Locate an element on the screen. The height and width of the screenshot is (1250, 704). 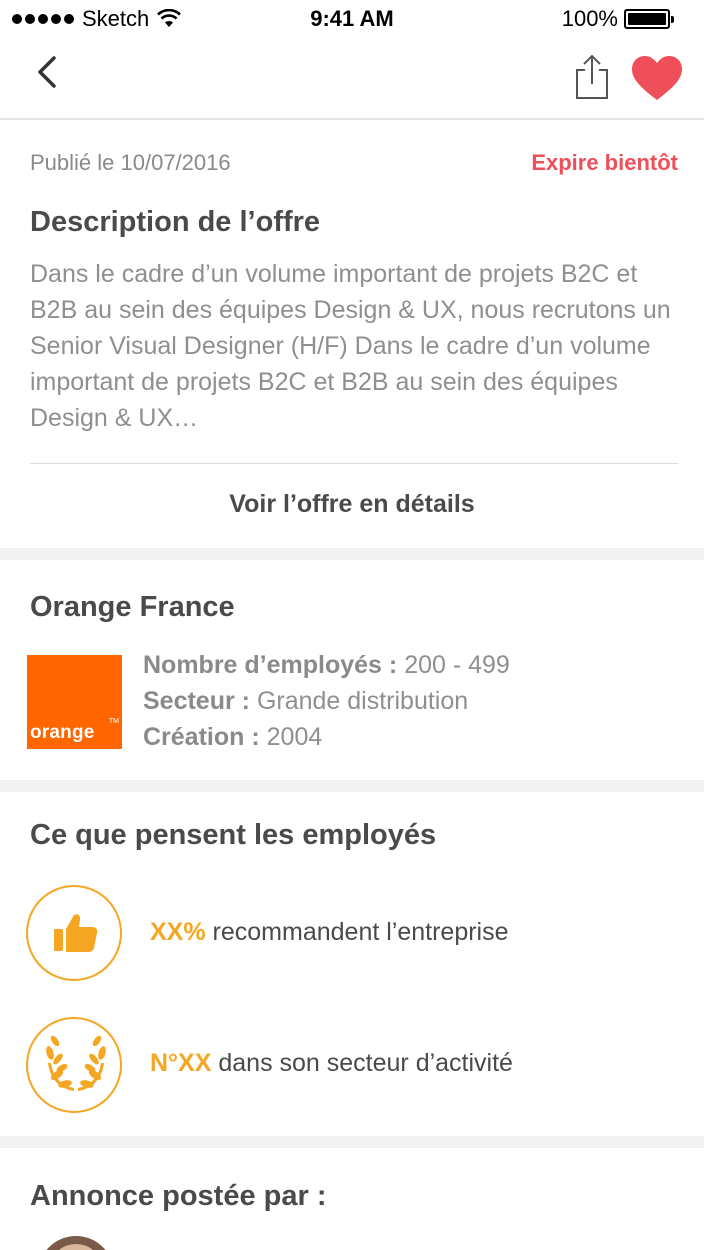
share-icon is located at coordinates (592, 77).